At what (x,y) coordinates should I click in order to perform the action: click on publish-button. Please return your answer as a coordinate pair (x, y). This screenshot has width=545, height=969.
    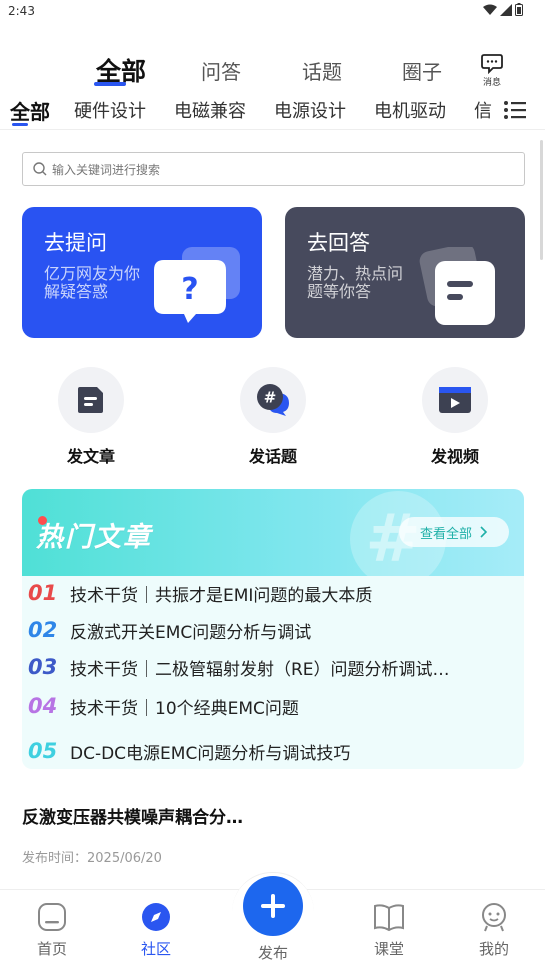
    Looking at the image, I should click on (273, 906).